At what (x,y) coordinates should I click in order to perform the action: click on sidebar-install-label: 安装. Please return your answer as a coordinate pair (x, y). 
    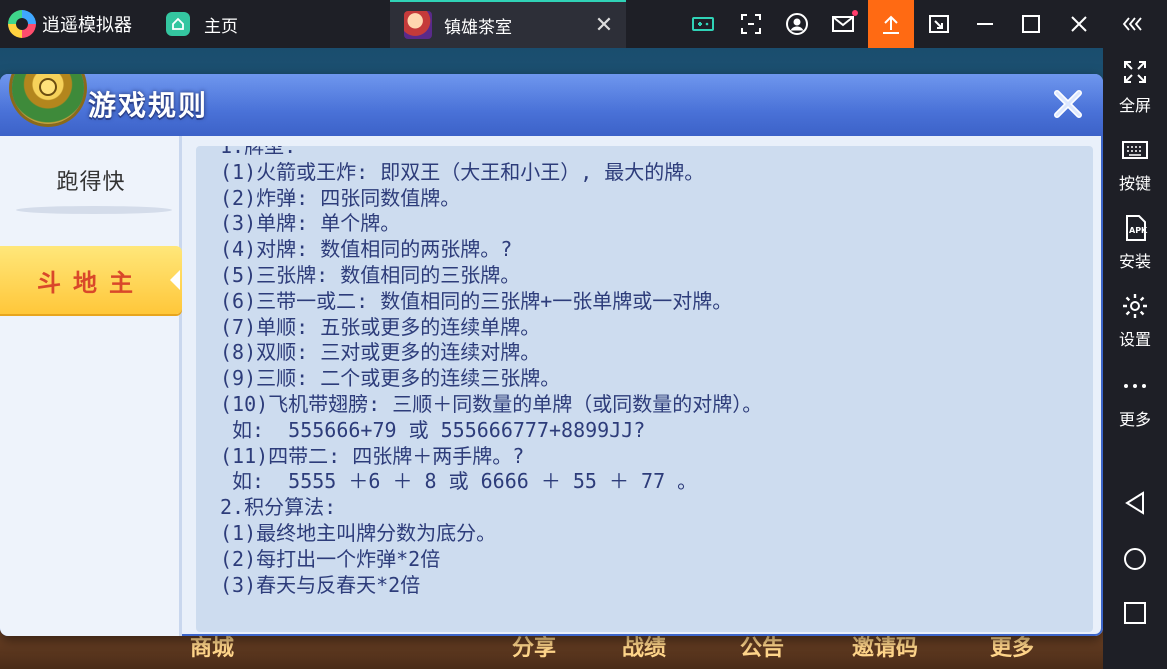
    Looking at the image, I should click on (1134, 261).